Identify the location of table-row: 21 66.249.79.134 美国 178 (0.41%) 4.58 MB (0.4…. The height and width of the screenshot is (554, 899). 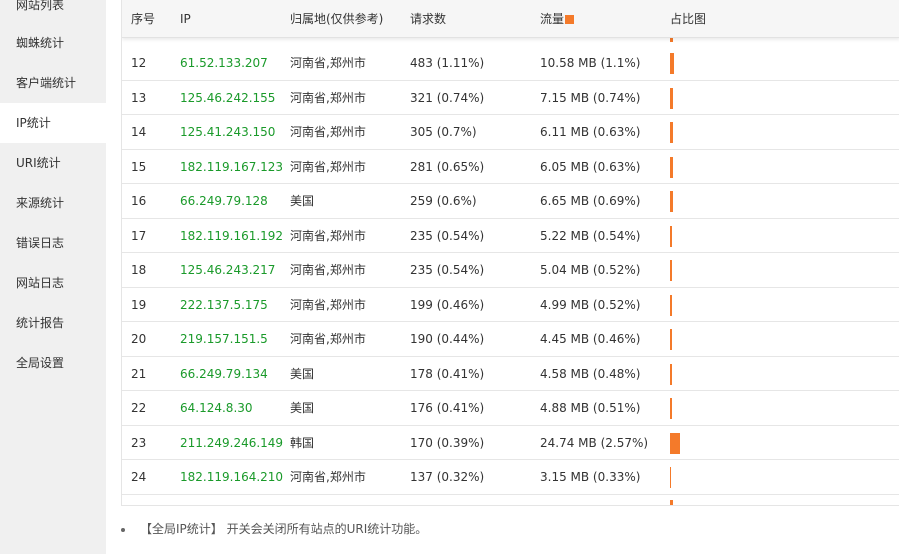
(510, 374).